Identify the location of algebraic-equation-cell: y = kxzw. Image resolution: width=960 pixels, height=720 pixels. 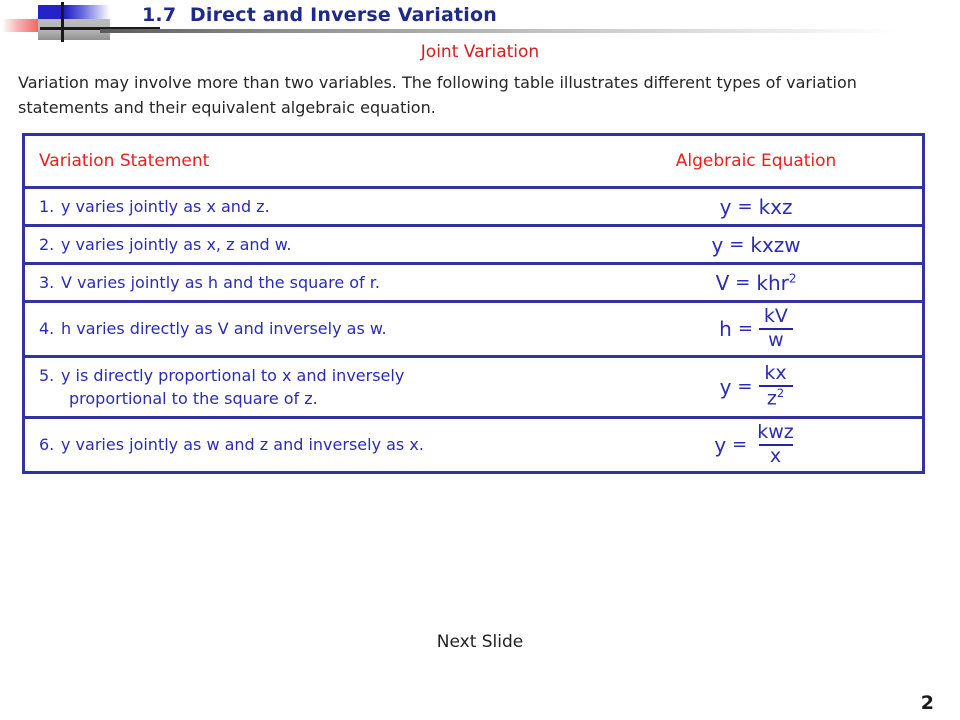
(756, 245).